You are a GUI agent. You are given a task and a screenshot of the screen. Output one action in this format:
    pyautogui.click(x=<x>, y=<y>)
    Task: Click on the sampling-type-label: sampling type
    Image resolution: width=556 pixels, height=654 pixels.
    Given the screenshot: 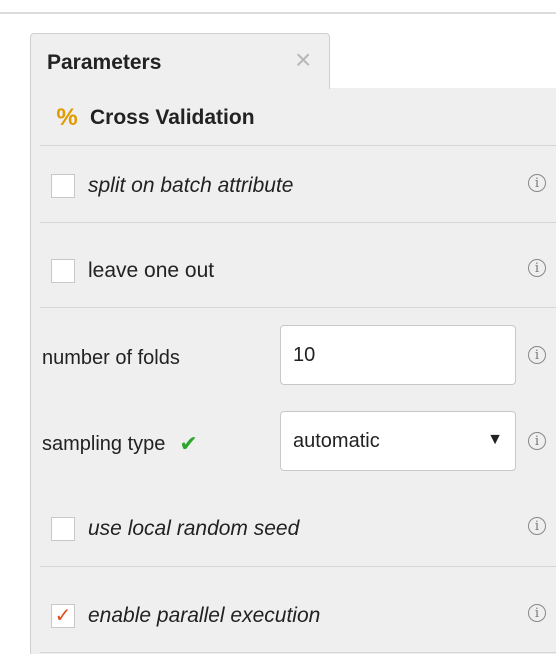 What is the action you would take?
    pyautogui.click(x=104, y=443)
    